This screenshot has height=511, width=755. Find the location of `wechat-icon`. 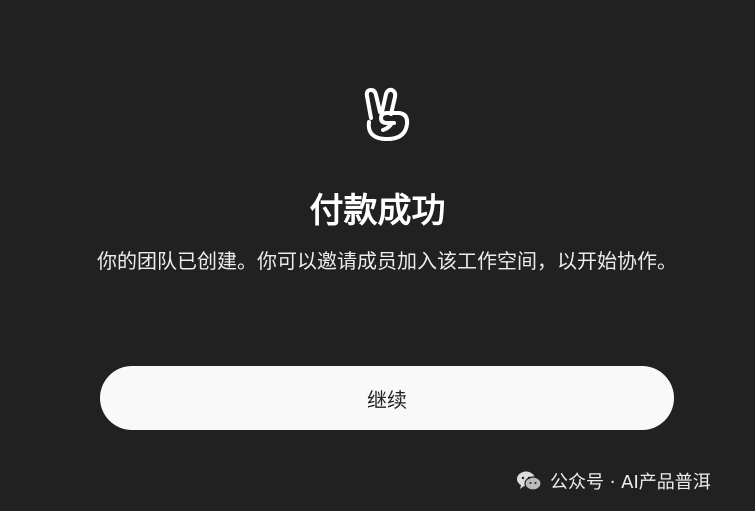

wechat-icon is located at coordinates (529, 481).